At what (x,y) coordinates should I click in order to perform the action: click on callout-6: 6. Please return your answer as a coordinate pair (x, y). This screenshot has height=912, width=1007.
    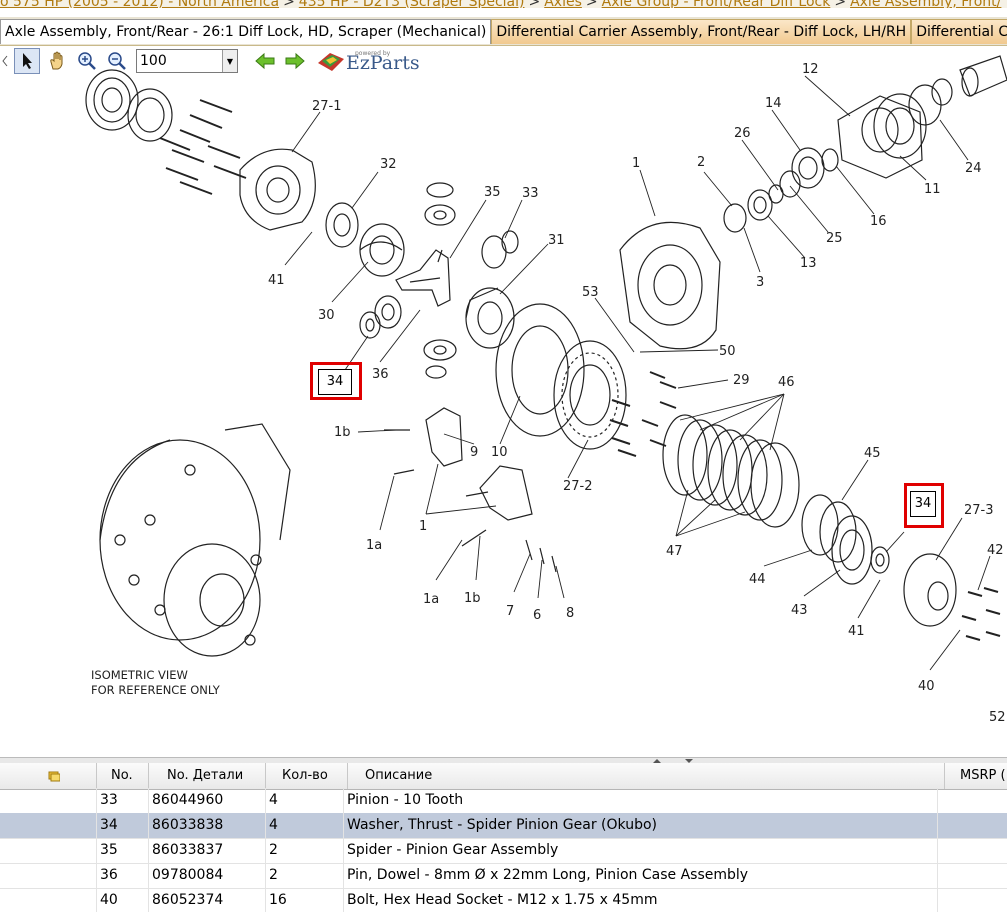
    Looking at the image, I should click on (537, 615).